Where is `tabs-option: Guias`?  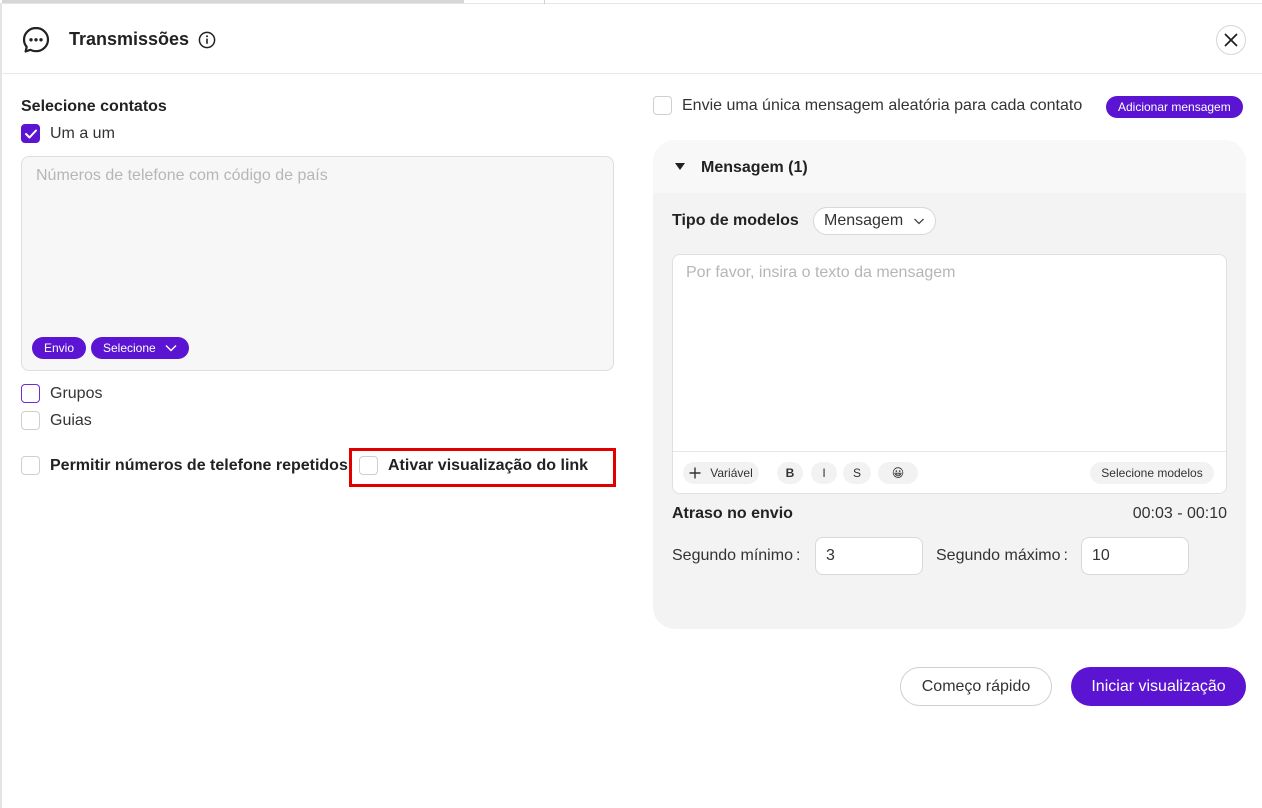
tabs-option: Guias is located at coordinates (56, 420).